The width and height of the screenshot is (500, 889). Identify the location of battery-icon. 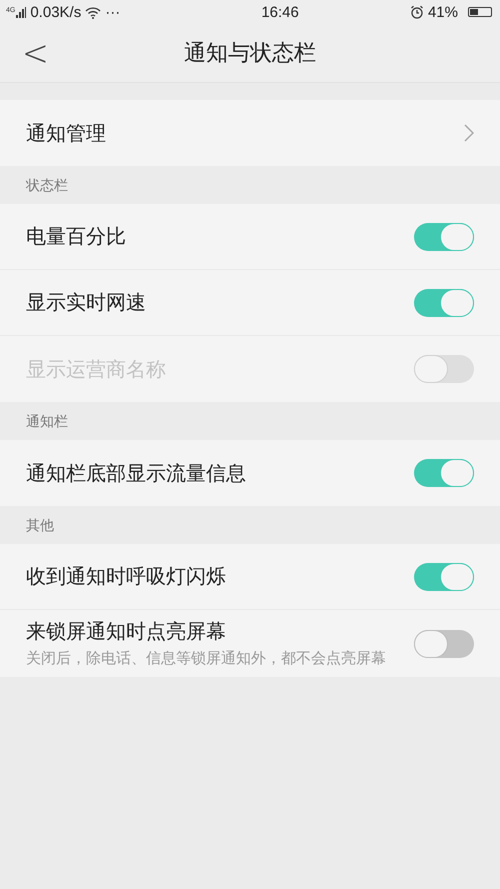
(480, 12).